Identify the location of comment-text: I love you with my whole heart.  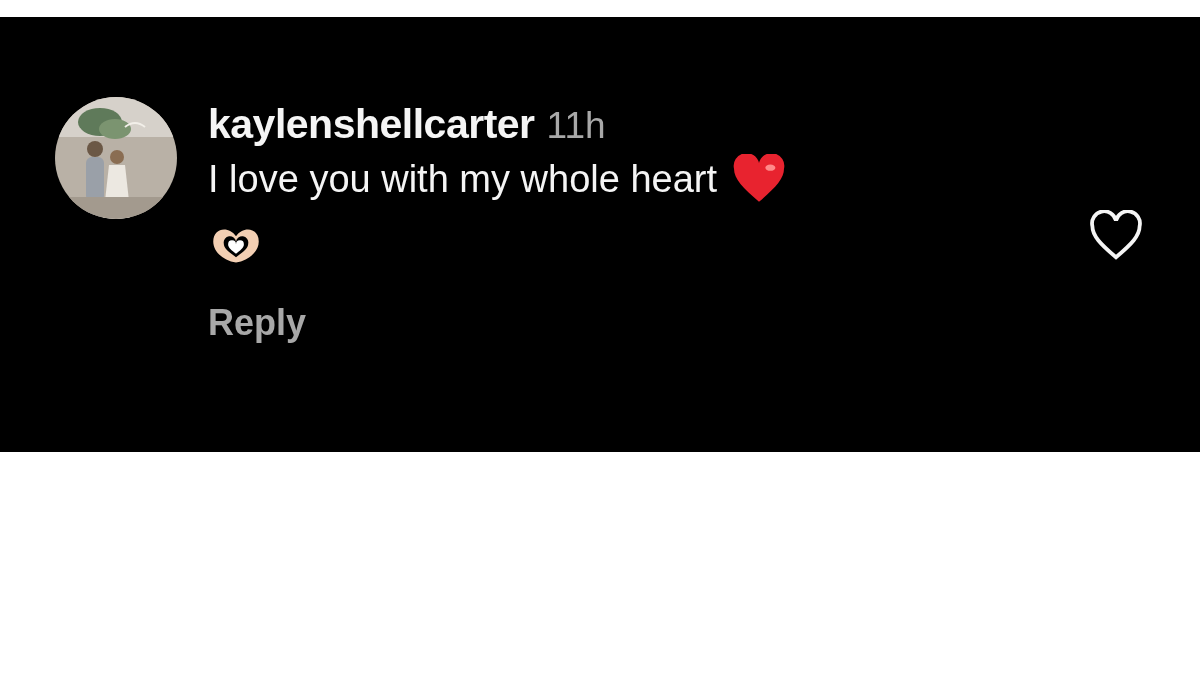
(462, 179).